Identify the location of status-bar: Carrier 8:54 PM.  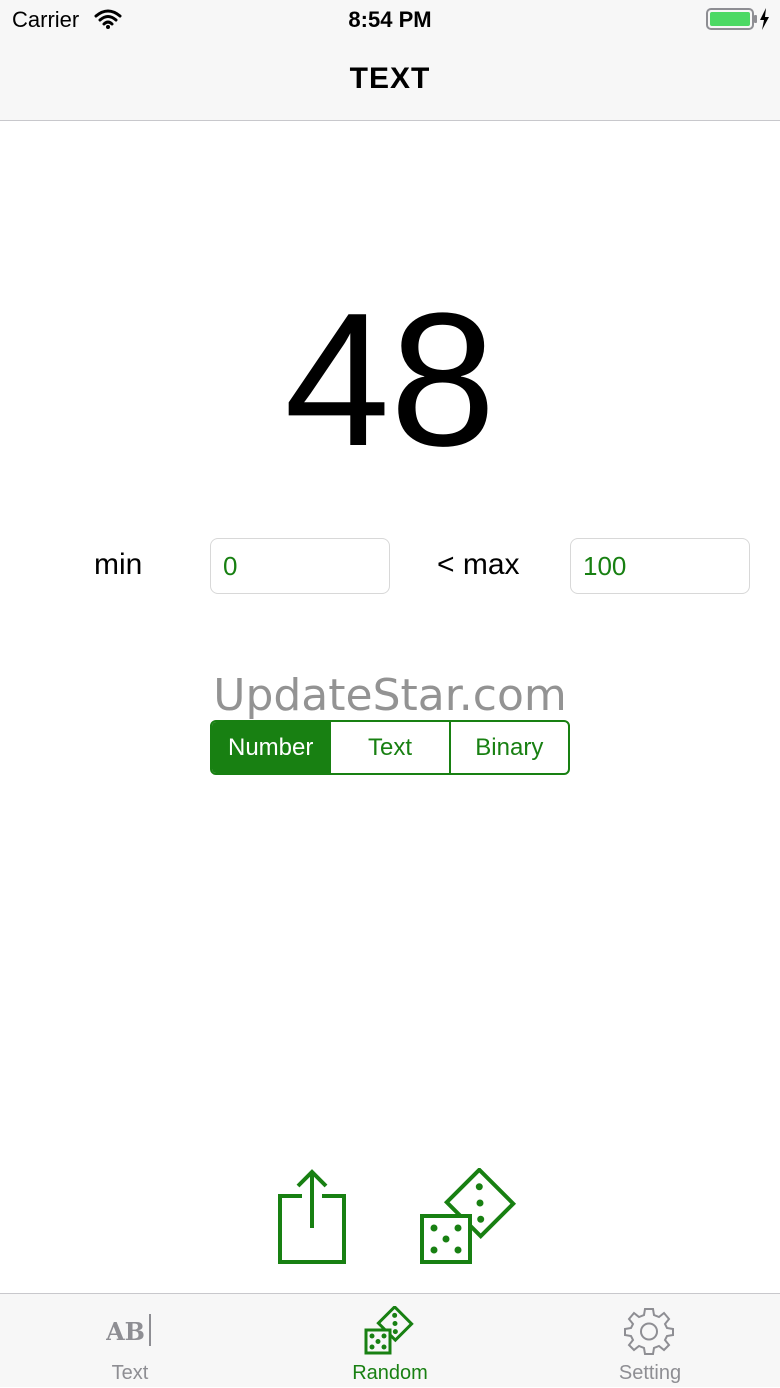
(390, 20).